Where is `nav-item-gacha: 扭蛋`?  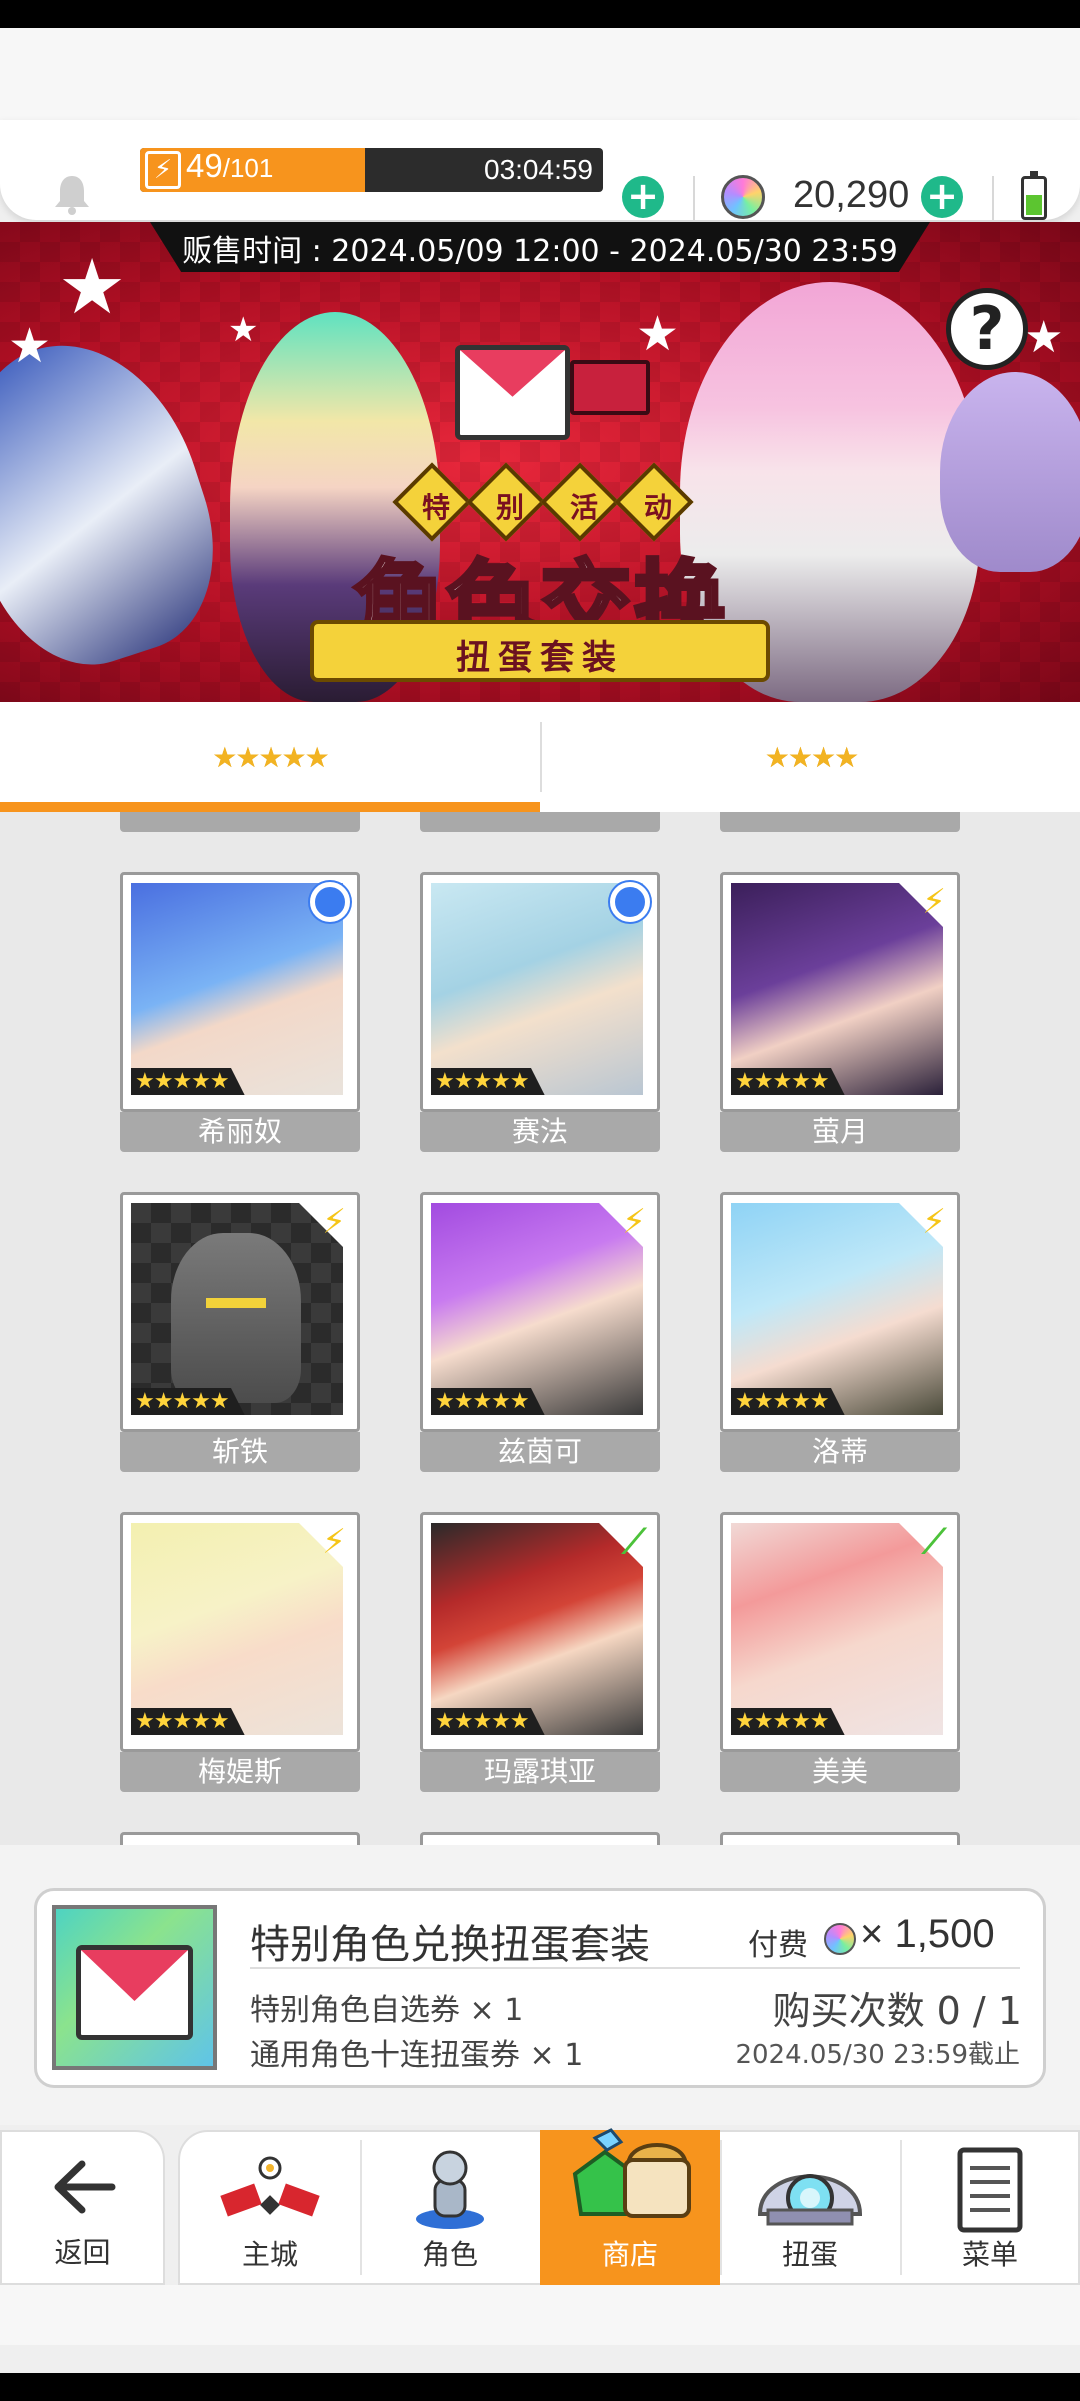
nav-item-gacha: 扭蛋 is located at coordinates (810, 2207).